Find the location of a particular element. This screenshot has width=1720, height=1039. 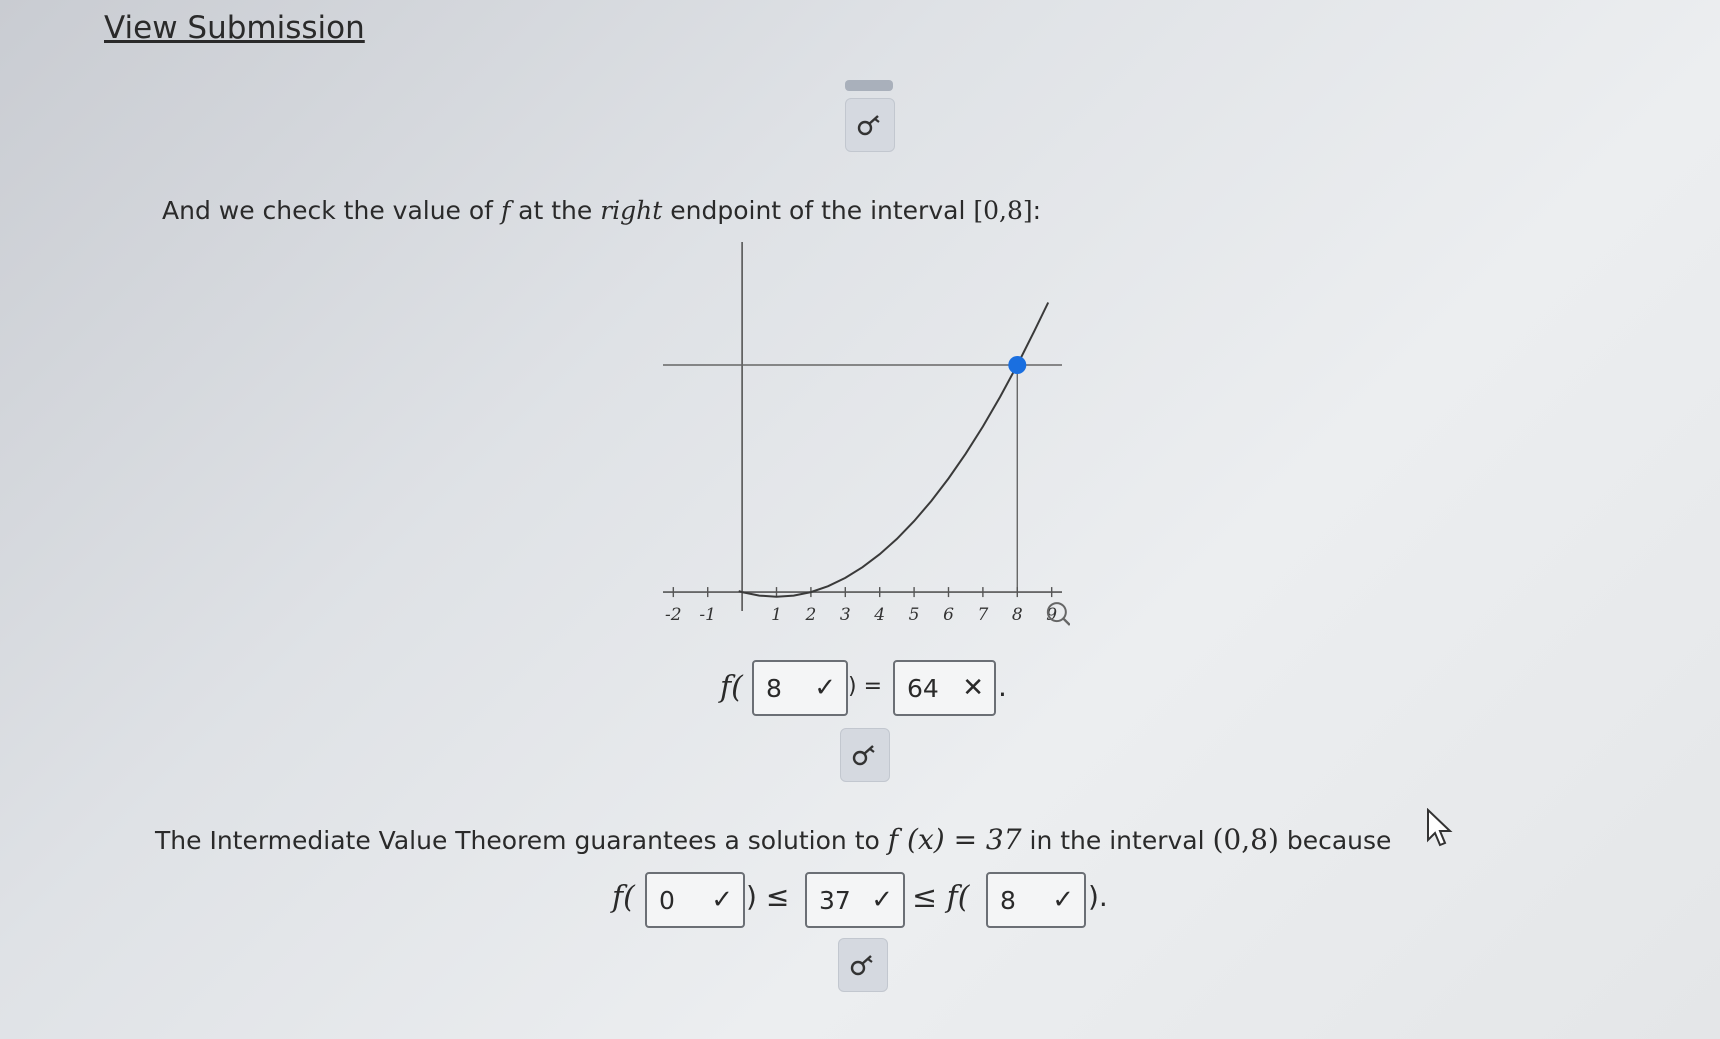

statement-text: endpoint of the interval is located at coordinates (818, 210).